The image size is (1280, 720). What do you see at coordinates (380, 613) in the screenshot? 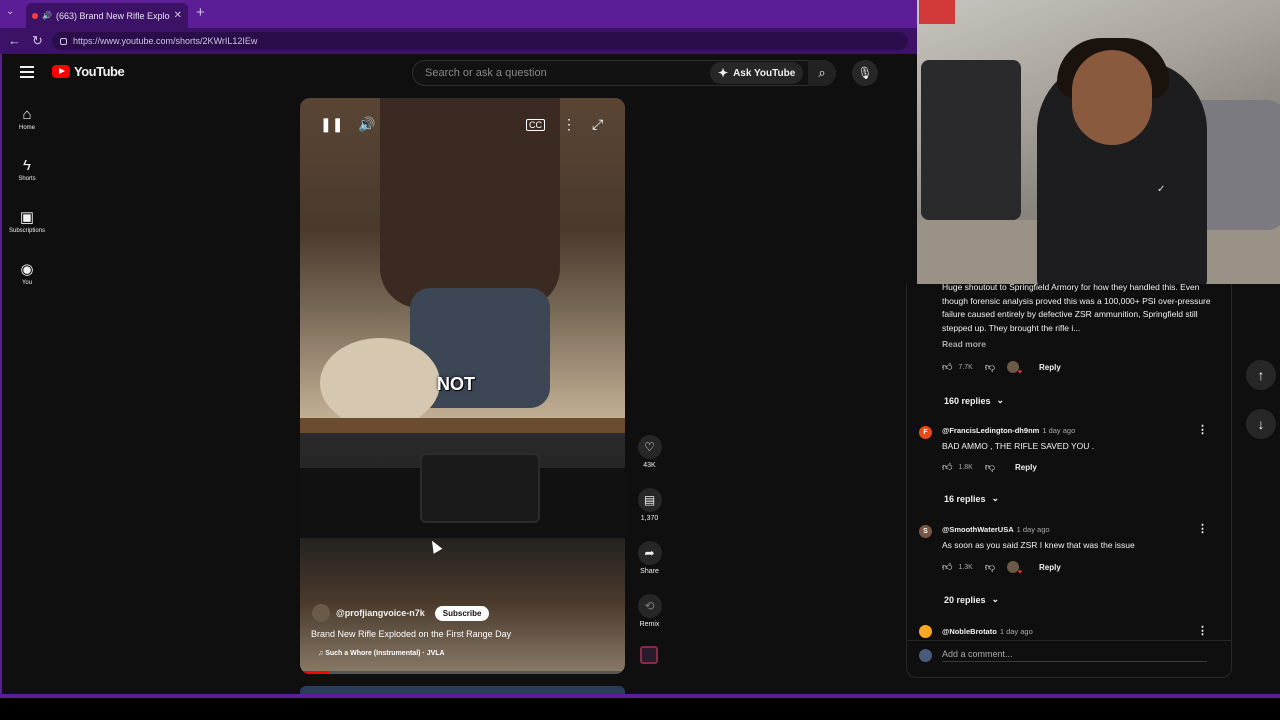
I see `channel-name: @profjiangvoice-n7k` at bounding box center [380, 613].